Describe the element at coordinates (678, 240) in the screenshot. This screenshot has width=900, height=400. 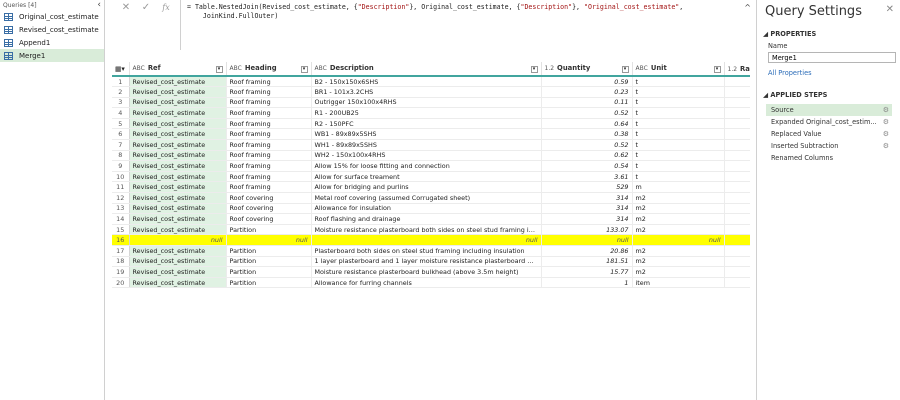
I see `cell-unit: null` at that location.